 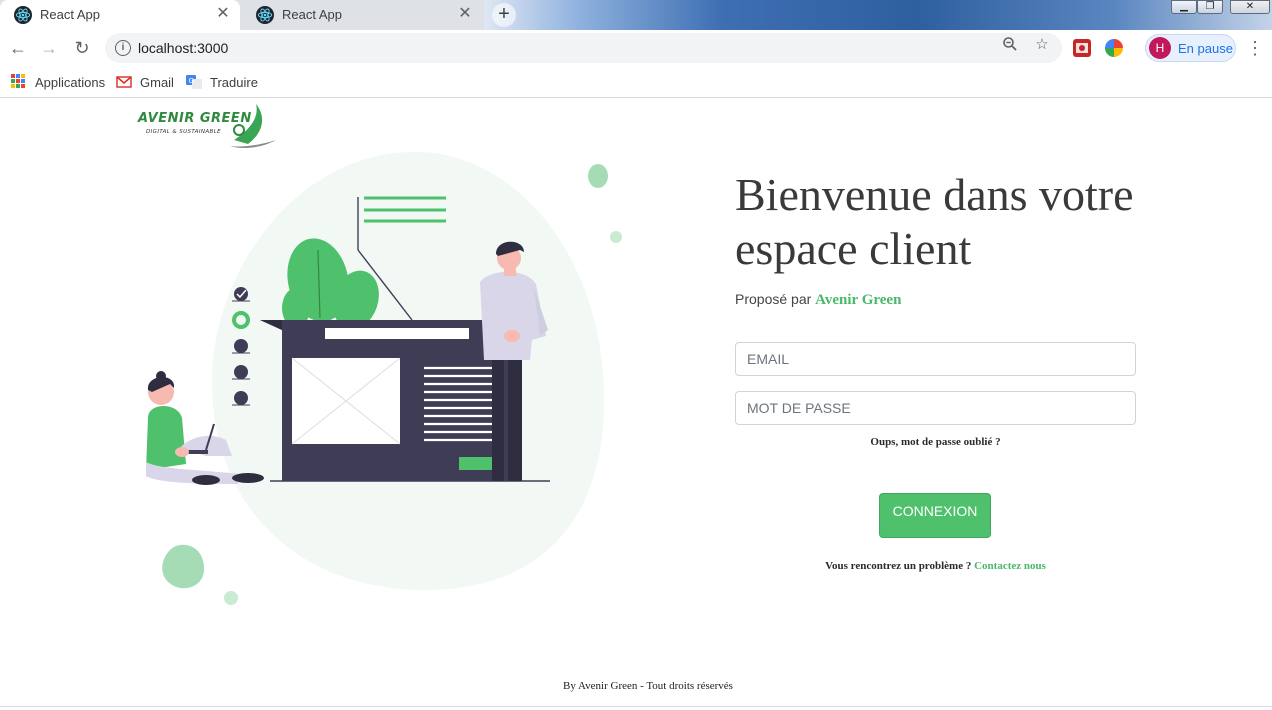 What do you see at coordinates (1184, 7) in the screenshot?
I see `minimize-window-button: ▁` at bounding box center [1184, 7].